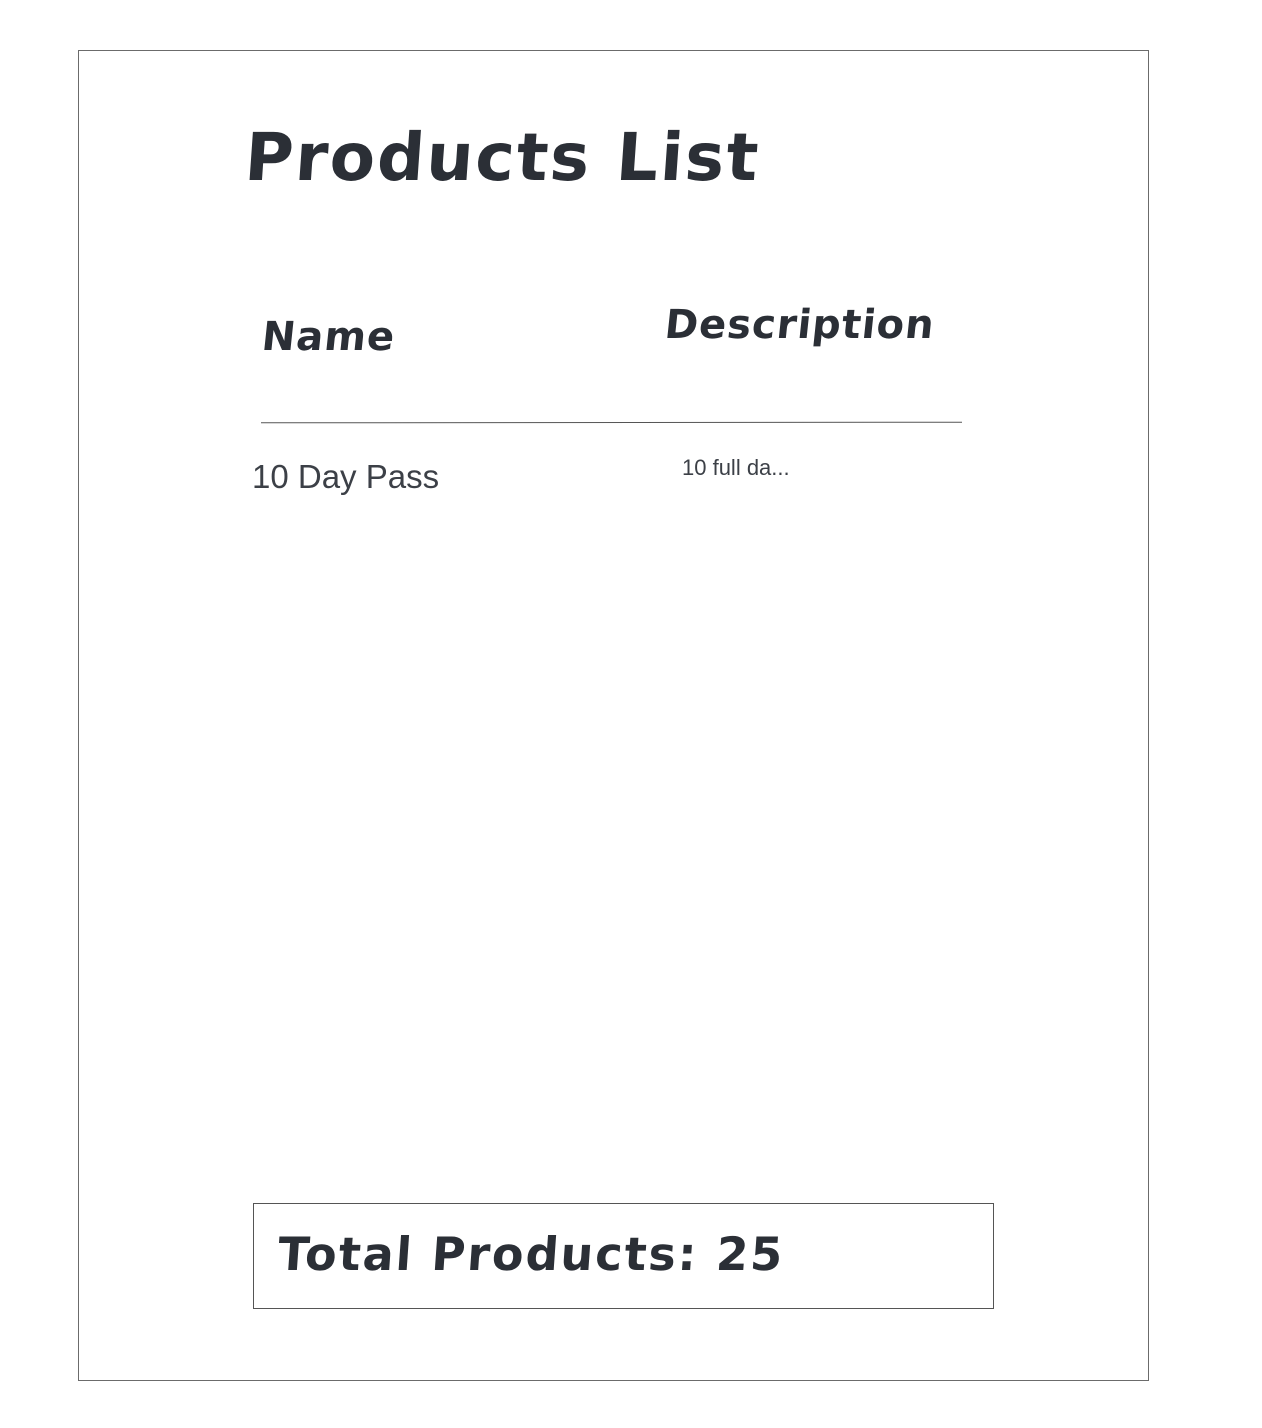 The image size is (1262, 1428). I want to click on page-title: Products List, so click(502, 157).